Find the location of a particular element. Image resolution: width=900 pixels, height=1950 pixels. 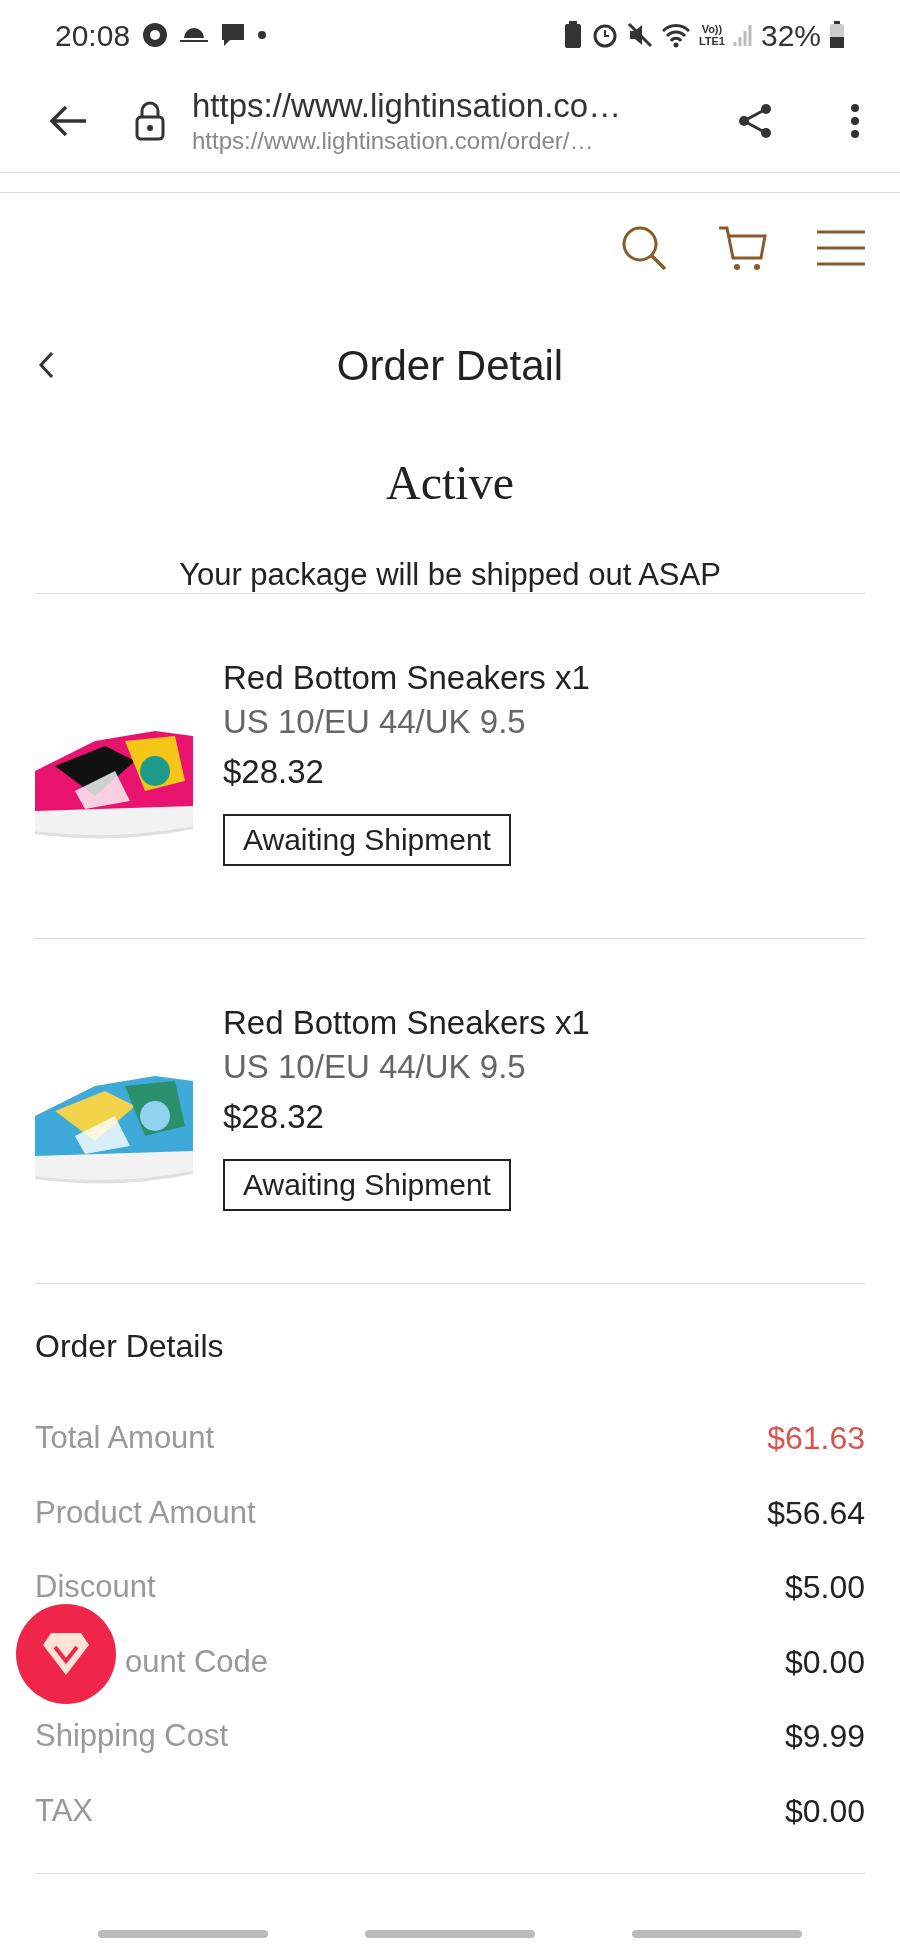

network-label: Vo)) LTE1 is located at coordinates (711, 35).